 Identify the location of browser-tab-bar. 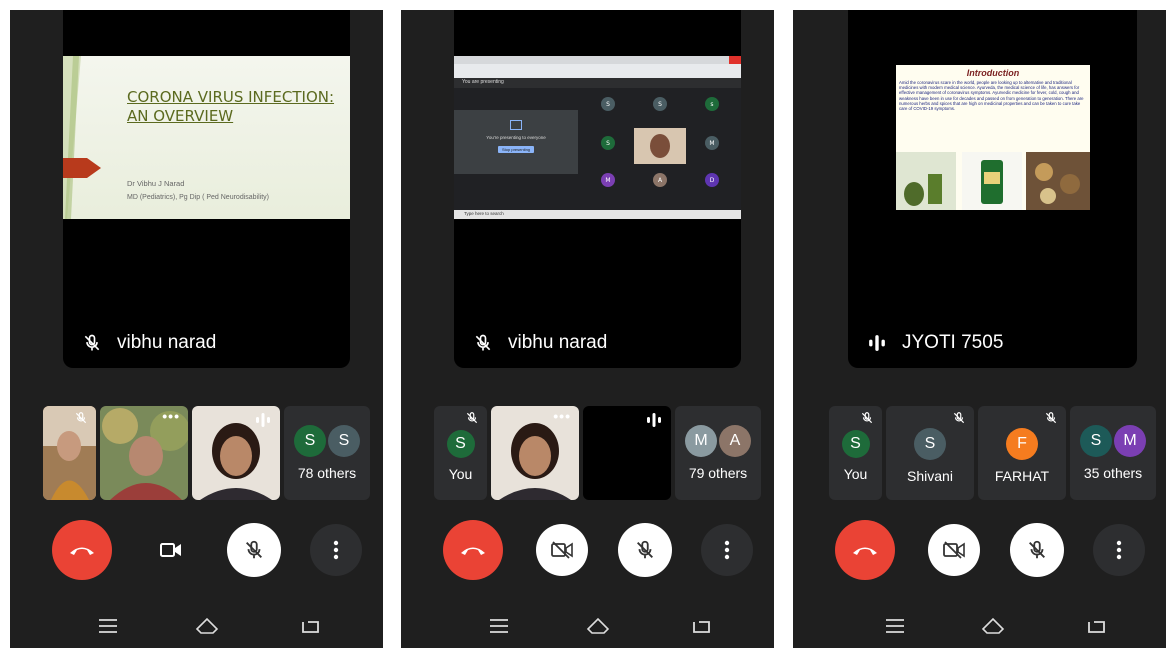
(597, 60).